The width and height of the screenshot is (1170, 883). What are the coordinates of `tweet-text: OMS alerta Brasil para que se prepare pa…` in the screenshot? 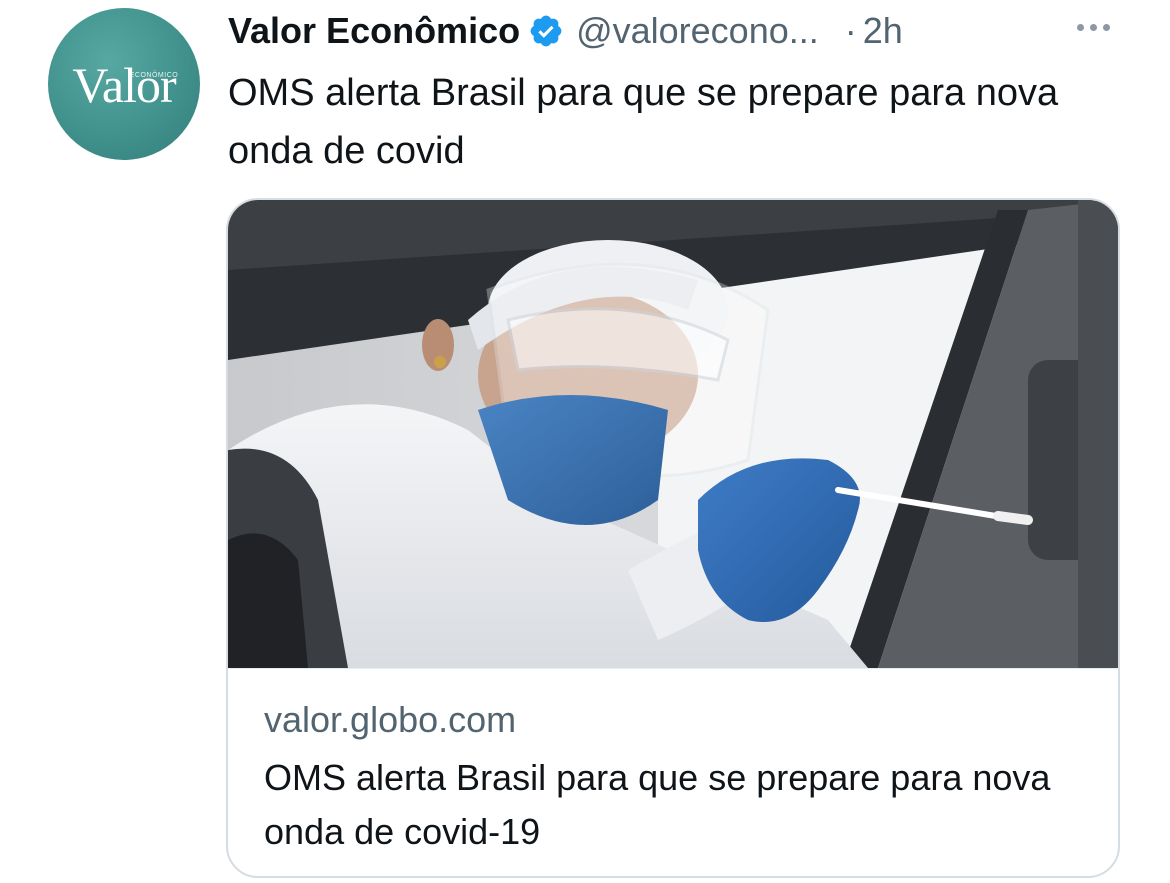 It's located at (643, 122).